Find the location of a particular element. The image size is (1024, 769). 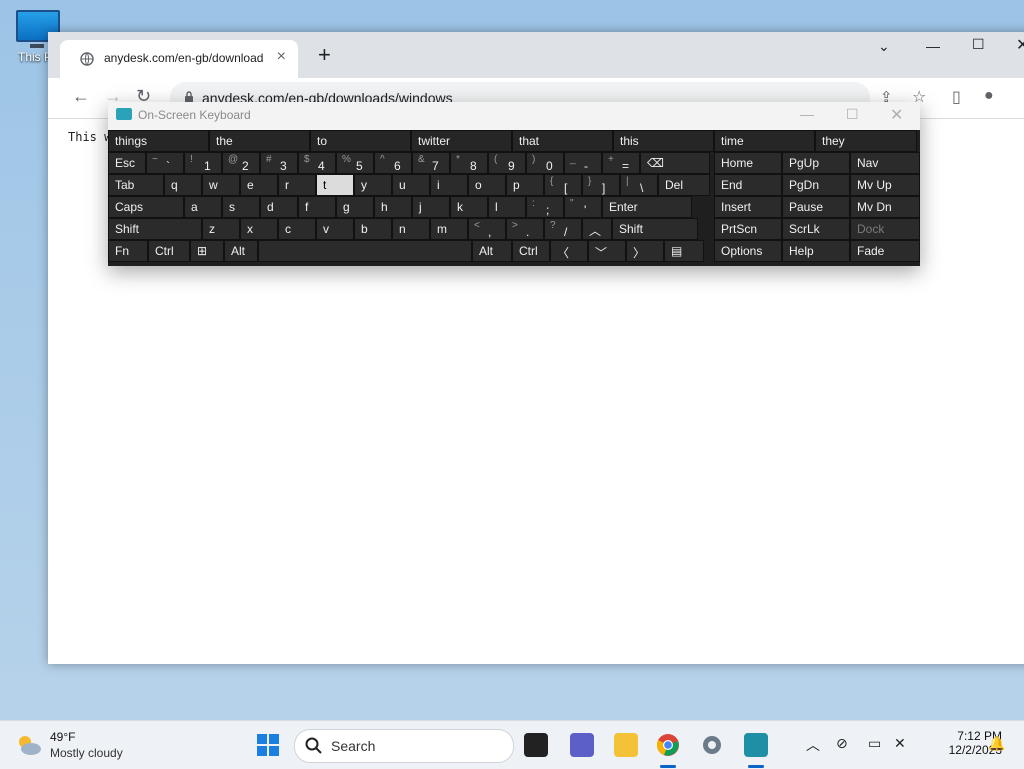

key-v: v is located at coordinates (335, 229).